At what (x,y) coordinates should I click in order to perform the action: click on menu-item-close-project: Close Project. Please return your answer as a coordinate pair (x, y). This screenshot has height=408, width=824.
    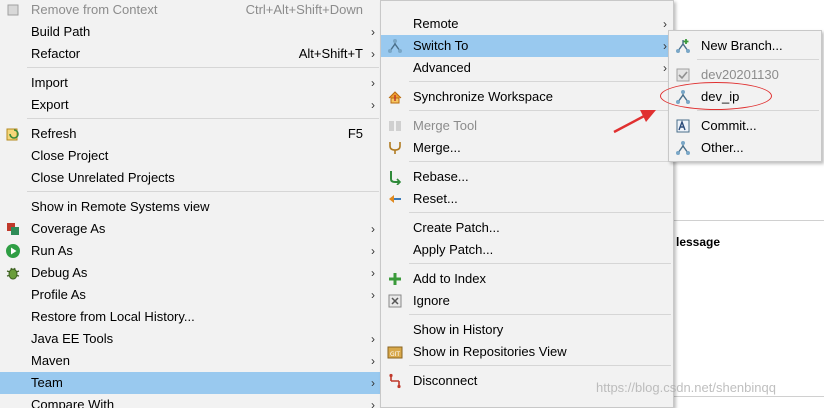
    Looking at the image, I should click on (190, 156).